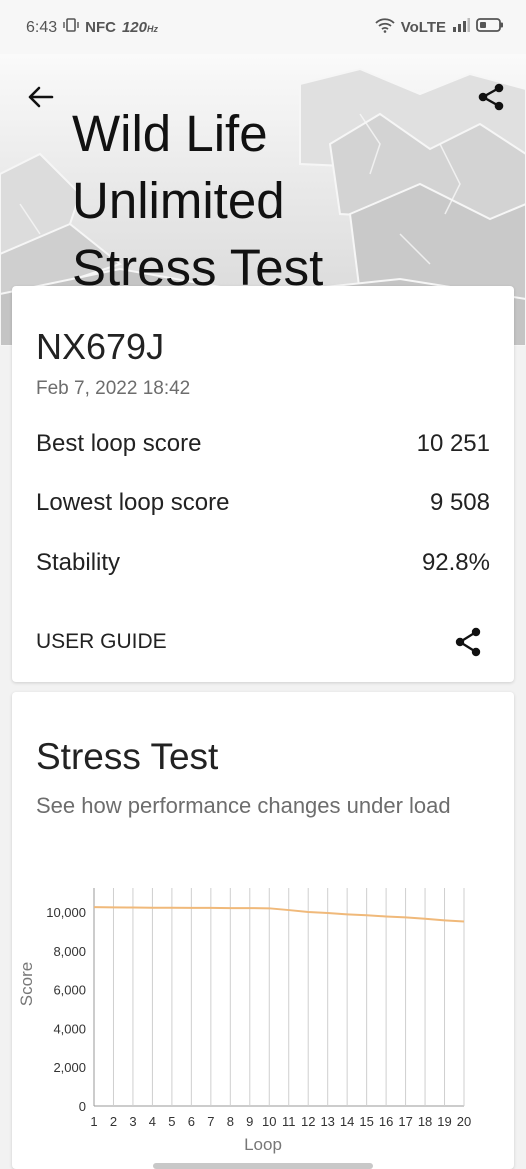 The width and height of the screenshot is (526, 1169). I want to click on y-tick-label: 8,000, so click(69, 951).